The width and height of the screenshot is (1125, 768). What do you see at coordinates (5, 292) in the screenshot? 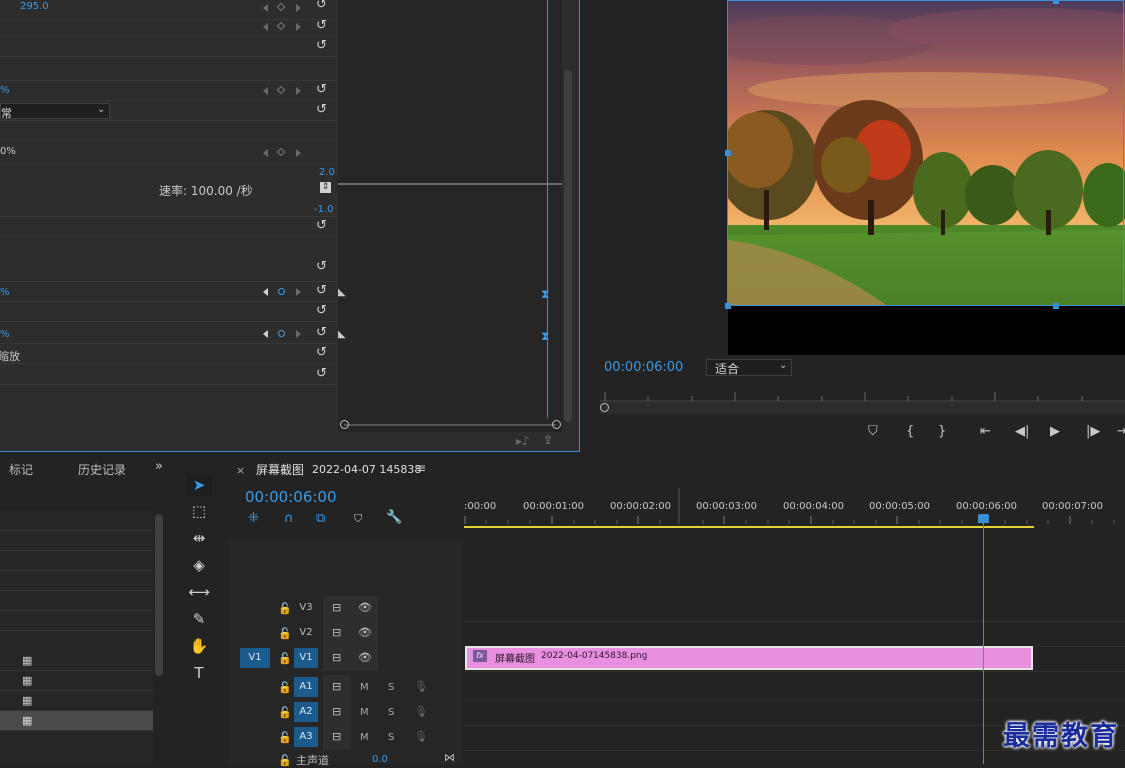
I see `scale-value: %` at bounding box center [5, 292].